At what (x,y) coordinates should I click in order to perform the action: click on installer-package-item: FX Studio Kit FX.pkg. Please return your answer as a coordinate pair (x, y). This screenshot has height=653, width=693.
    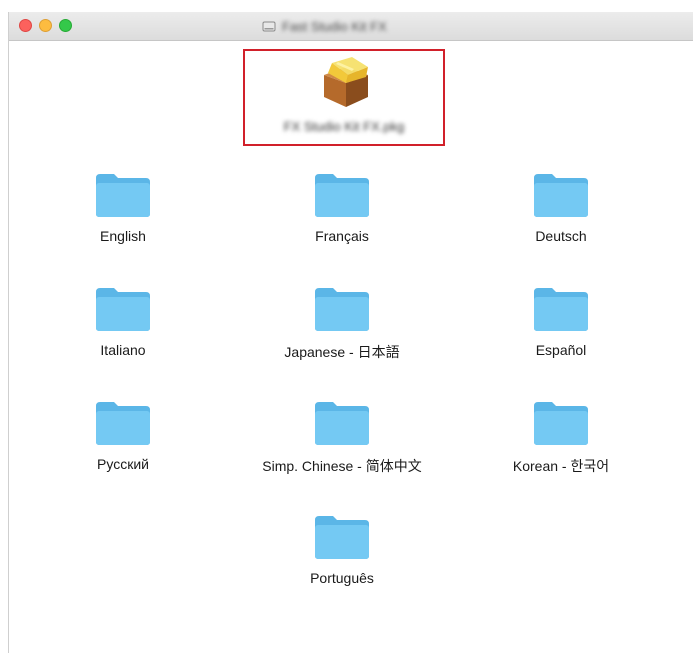
    Looking at the image, I should click on (344, 97).